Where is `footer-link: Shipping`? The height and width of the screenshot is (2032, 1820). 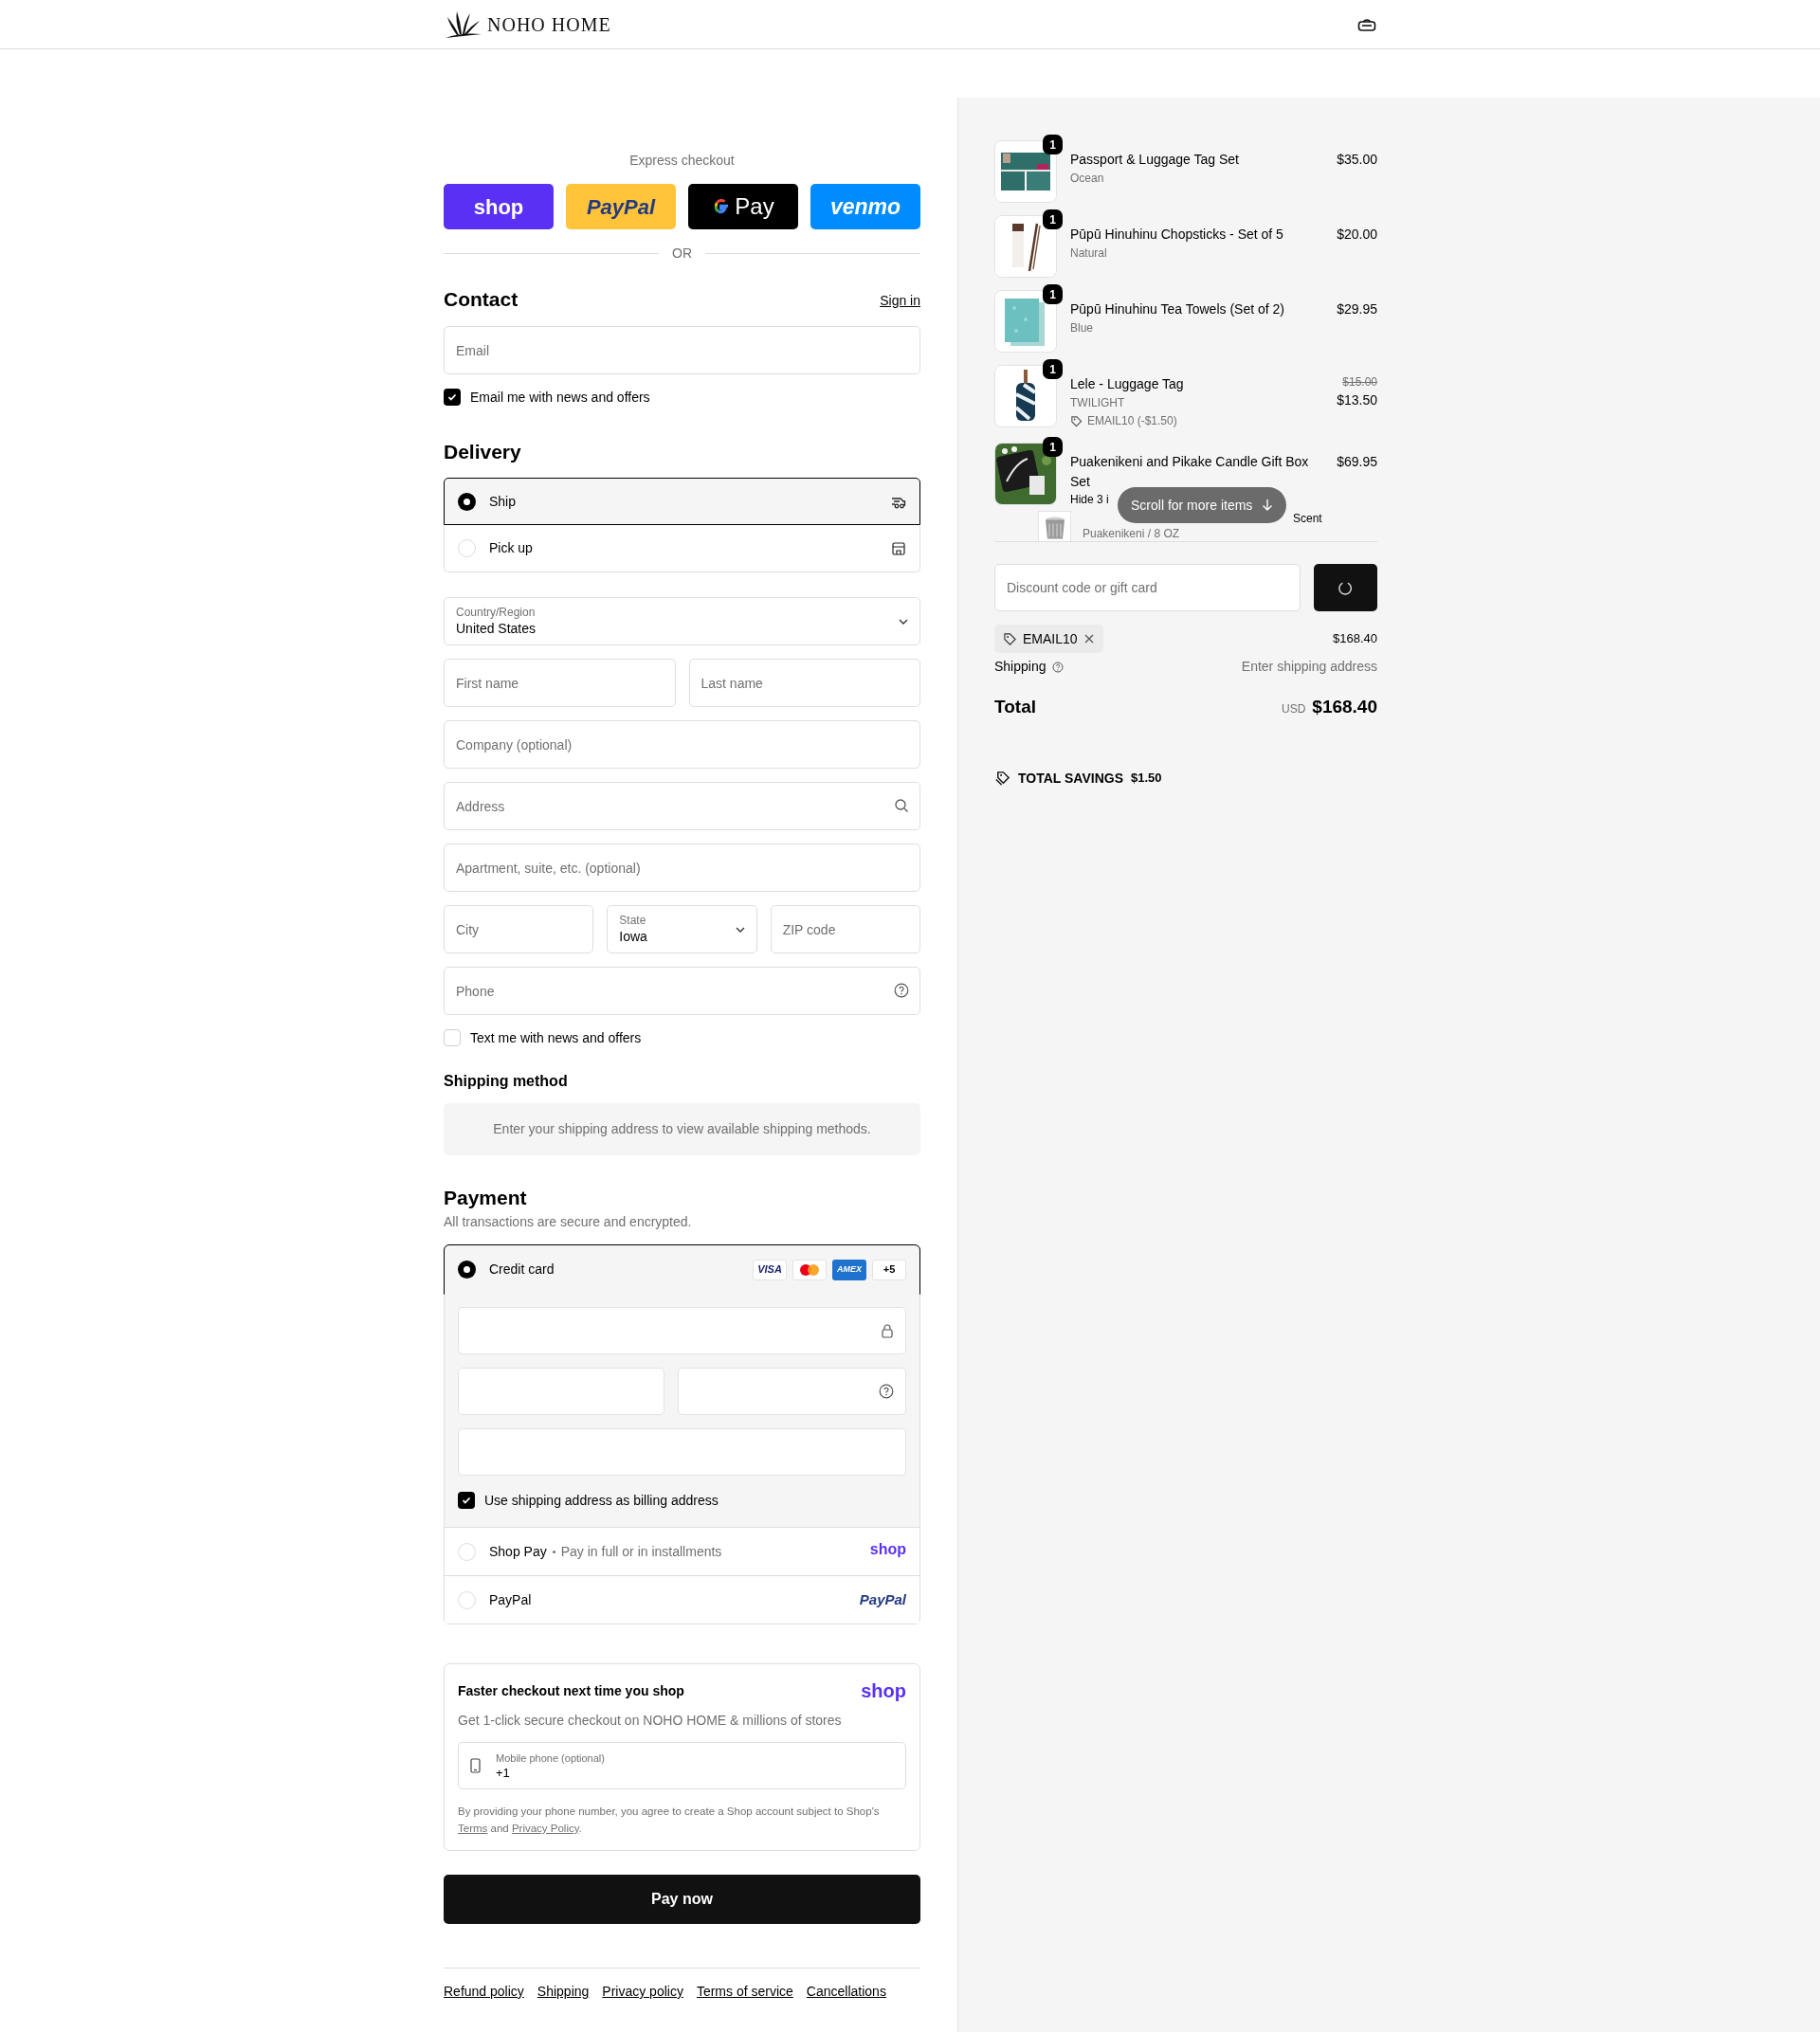 footer-link: Shipping is located at coordinates (563, 1992).